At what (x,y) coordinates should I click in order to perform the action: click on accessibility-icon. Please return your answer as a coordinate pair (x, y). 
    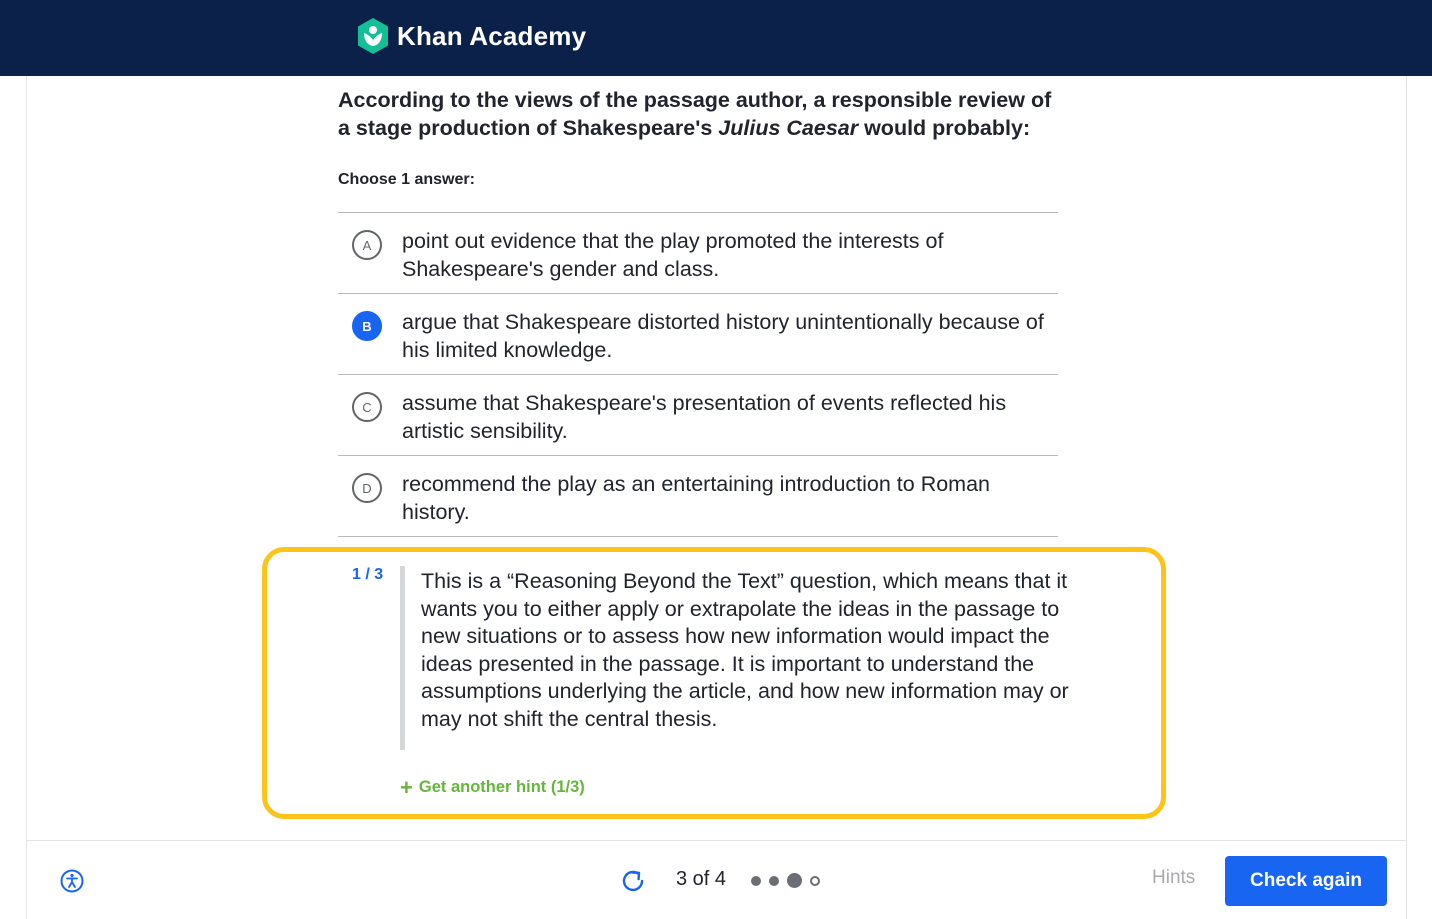
    Looking at the image, I should click on (72, 881).